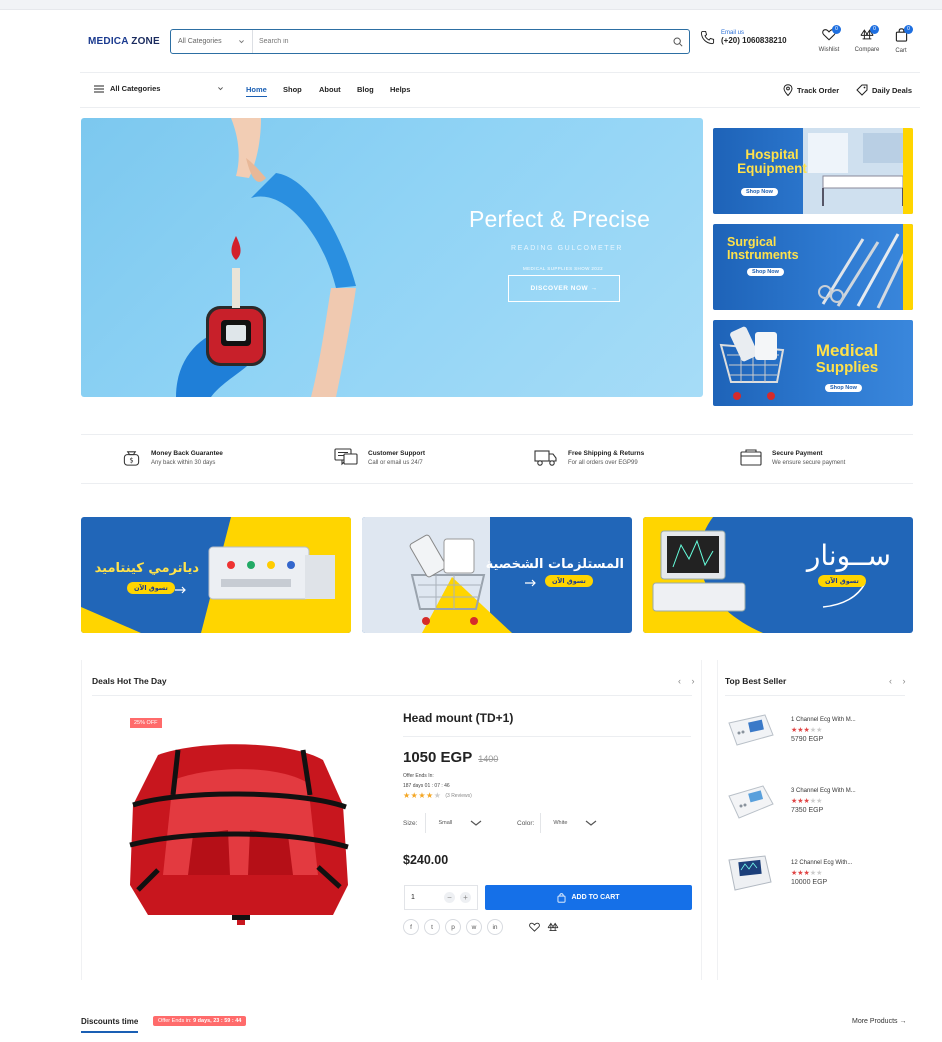 The height and width of the screenshot is (1042, 942). I want to click on color-selector: Color: White, so click(557, 823).